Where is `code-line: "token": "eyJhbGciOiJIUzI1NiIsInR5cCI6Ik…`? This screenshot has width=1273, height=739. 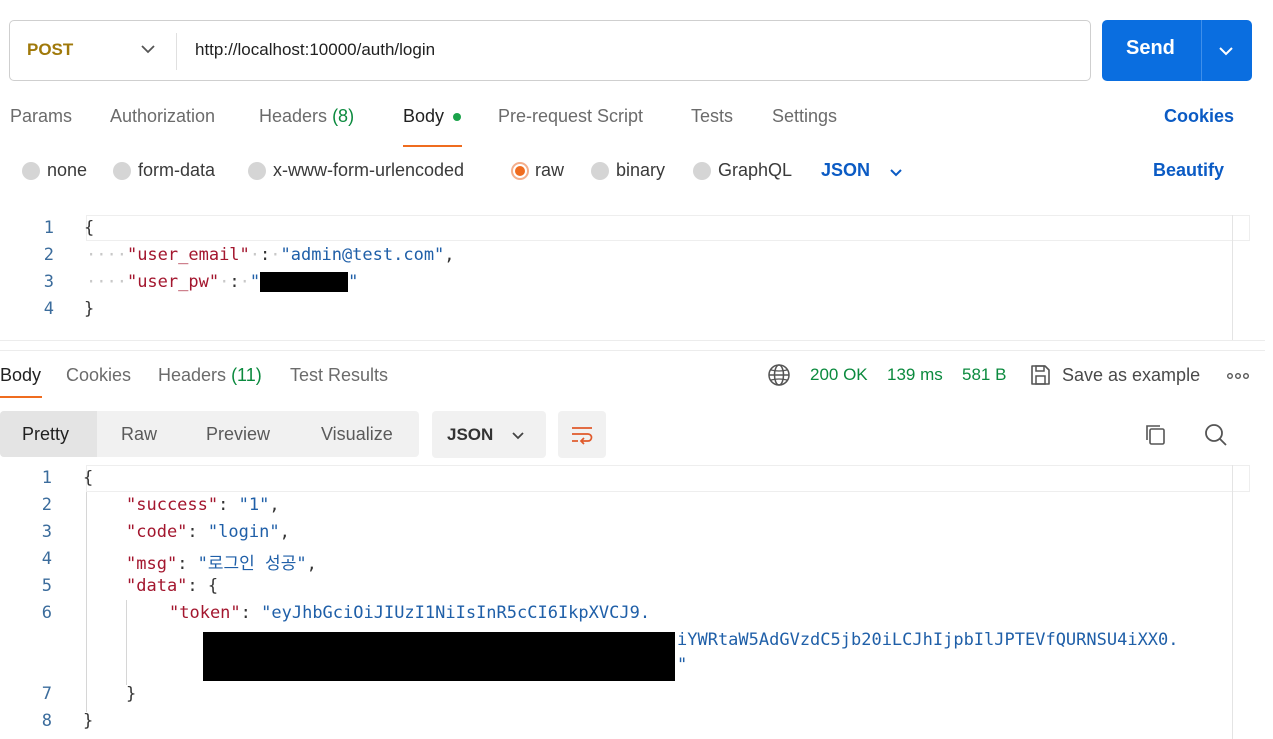
code-line: "token": "eyJhbGciOiJIUzI1NiIsInR5cCI6Ik… is located at coordinates (409, 613).